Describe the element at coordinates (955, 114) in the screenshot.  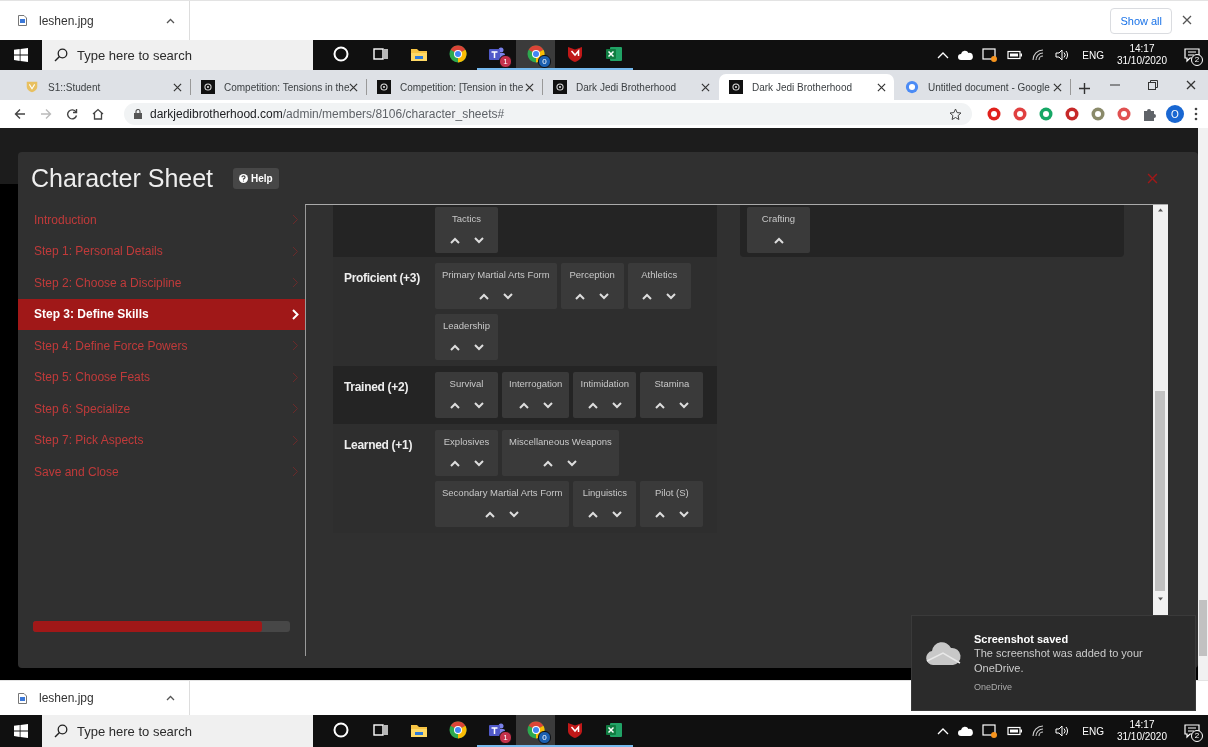
I see `star-icon` at that location.